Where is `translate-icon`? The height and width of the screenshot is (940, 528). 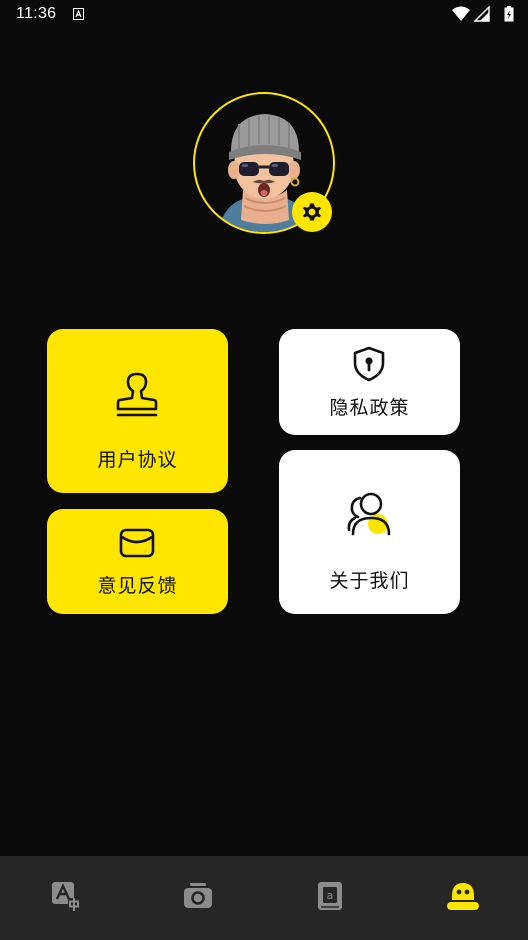
translate-icon is located at coordinates (66, 896).